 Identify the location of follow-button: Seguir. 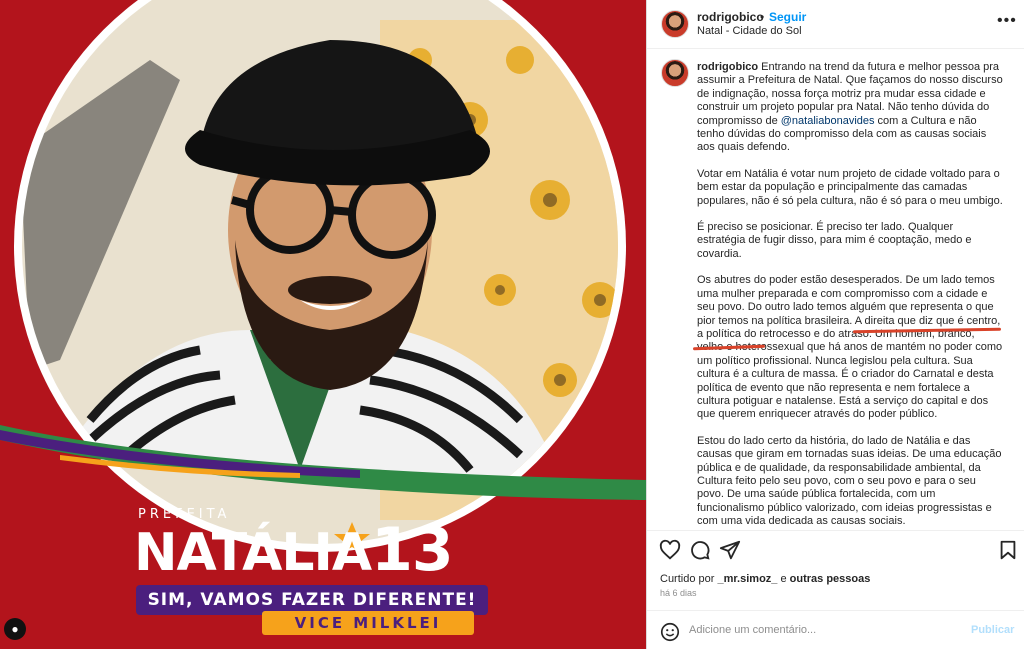
(787, 17).